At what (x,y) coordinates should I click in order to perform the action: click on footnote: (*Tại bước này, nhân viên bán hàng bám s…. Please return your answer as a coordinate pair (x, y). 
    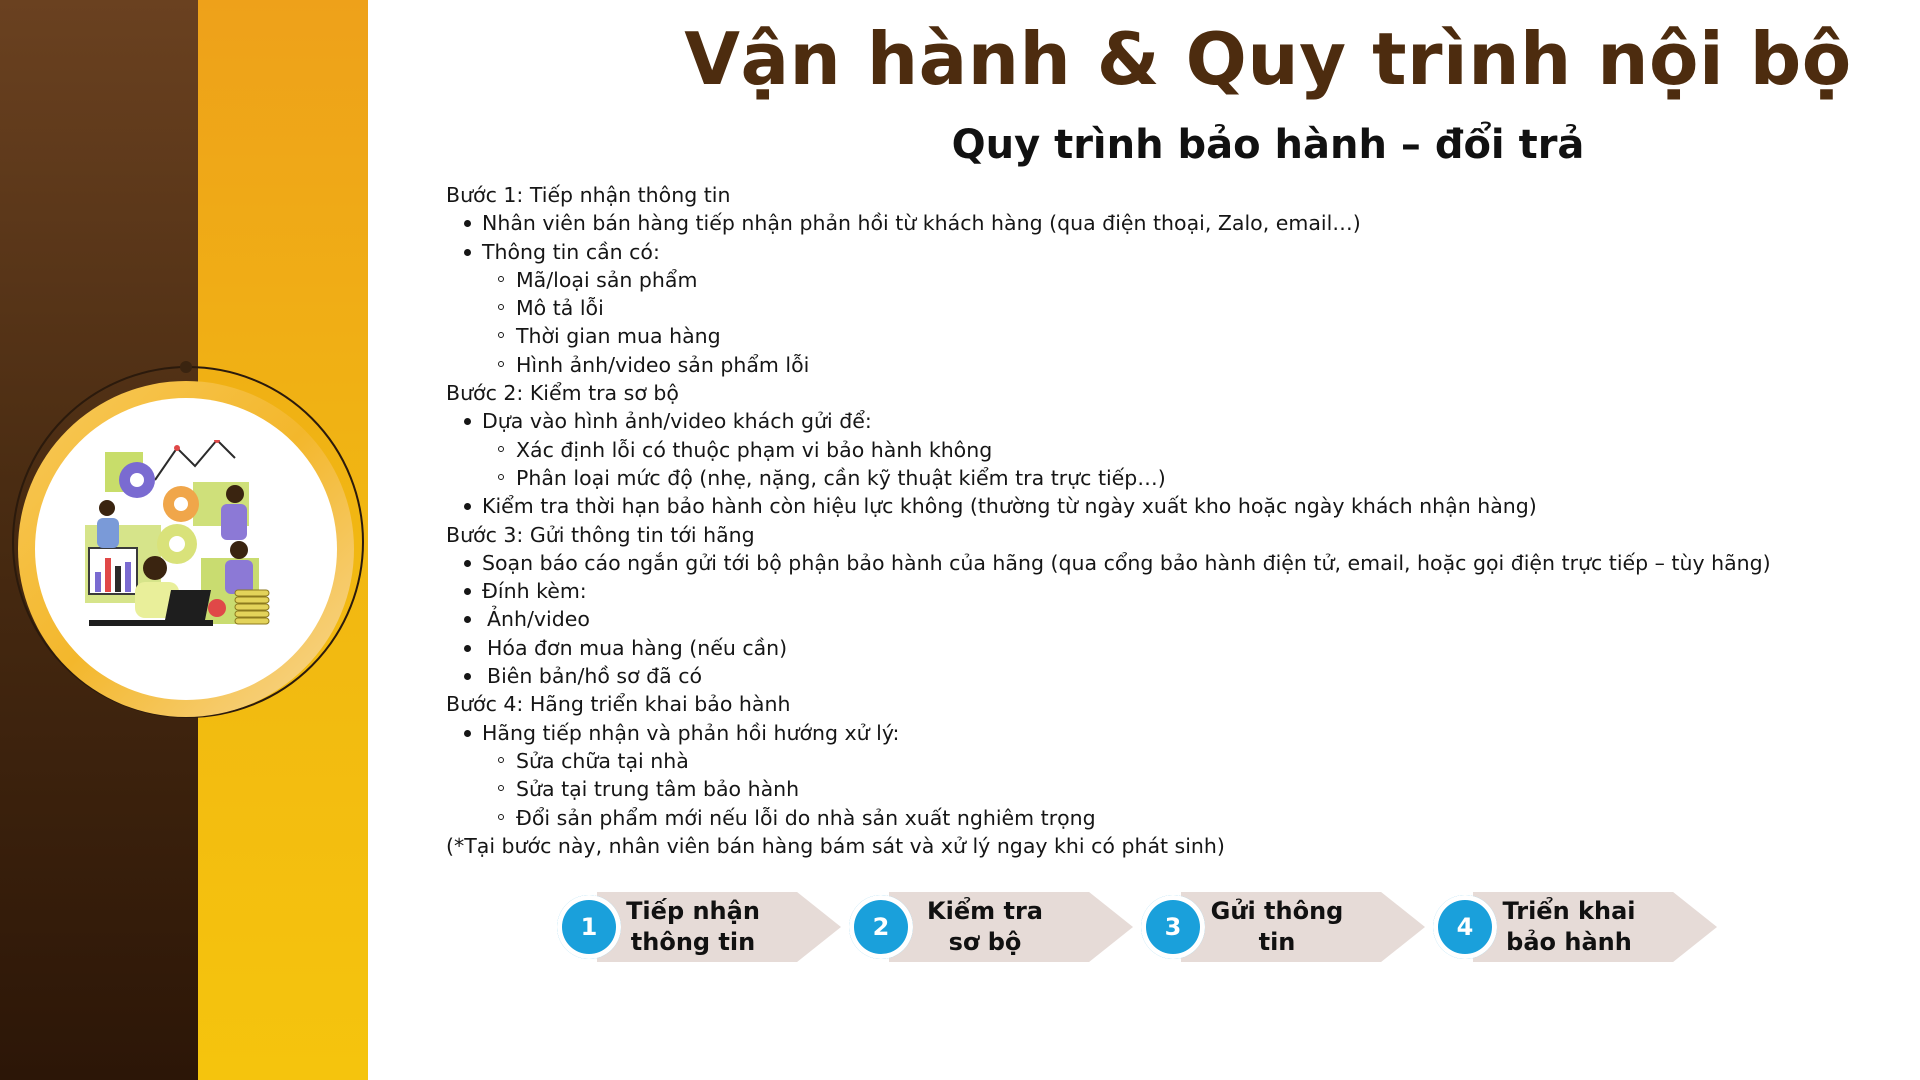
    Looking at the image, I should click on (835, 845).